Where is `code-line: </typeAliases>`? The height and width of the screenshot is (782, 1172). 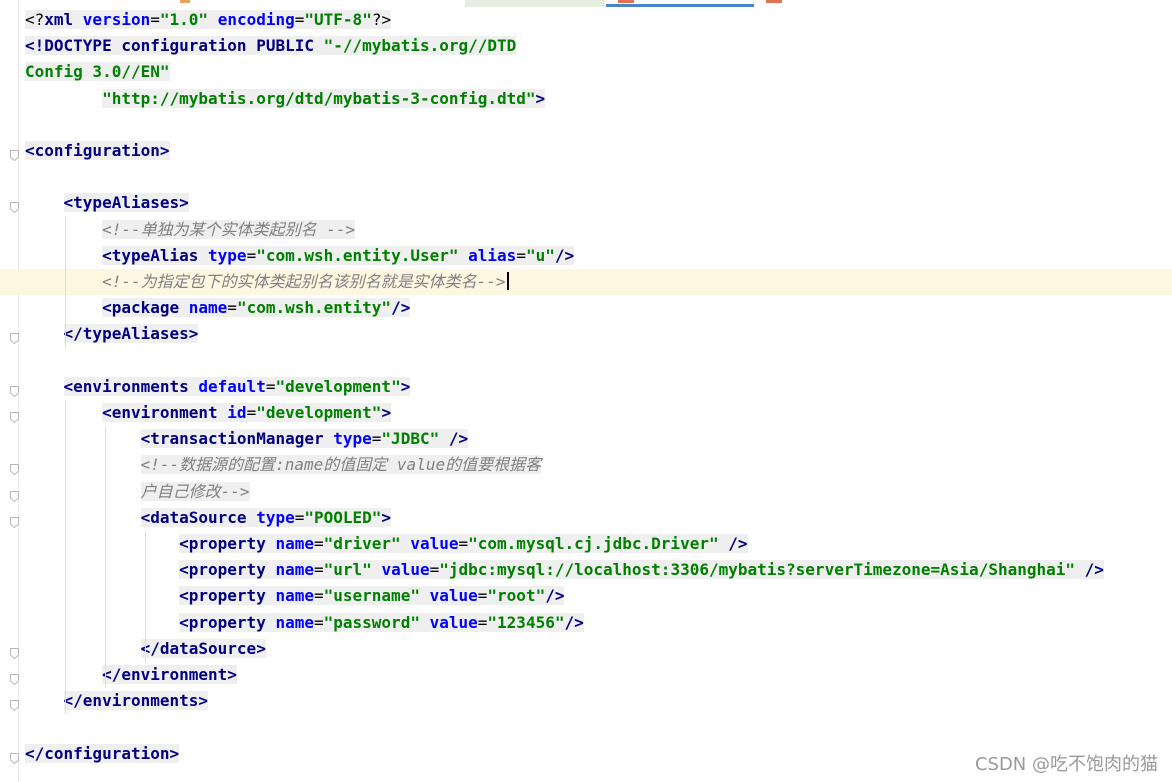 code-line: </typeAliases> is located at coordinates (586, 334).